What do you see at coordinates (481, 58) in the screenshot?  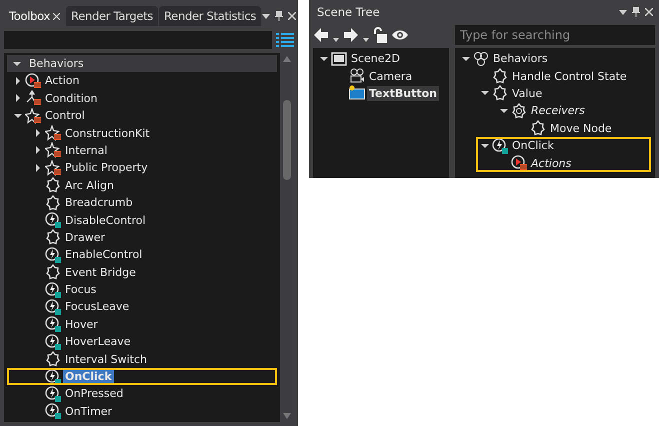 I see `gears-icon` at bounding box center [481, 58].